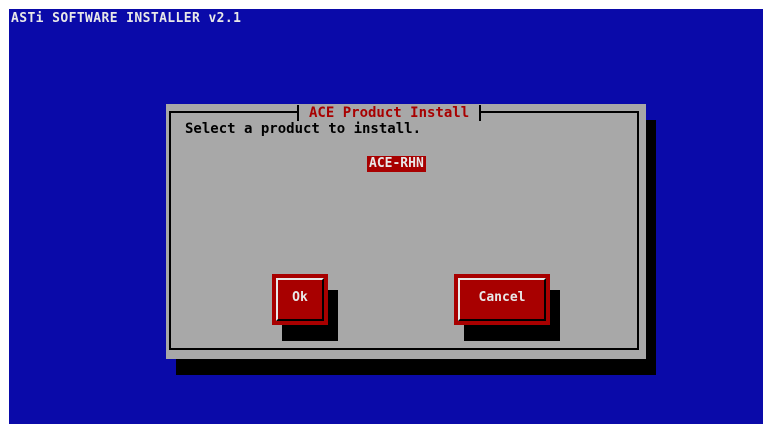 The height and width of the screenshot is (433, 772). I want to click on ok-button-label: Ok, so click(300, 297).